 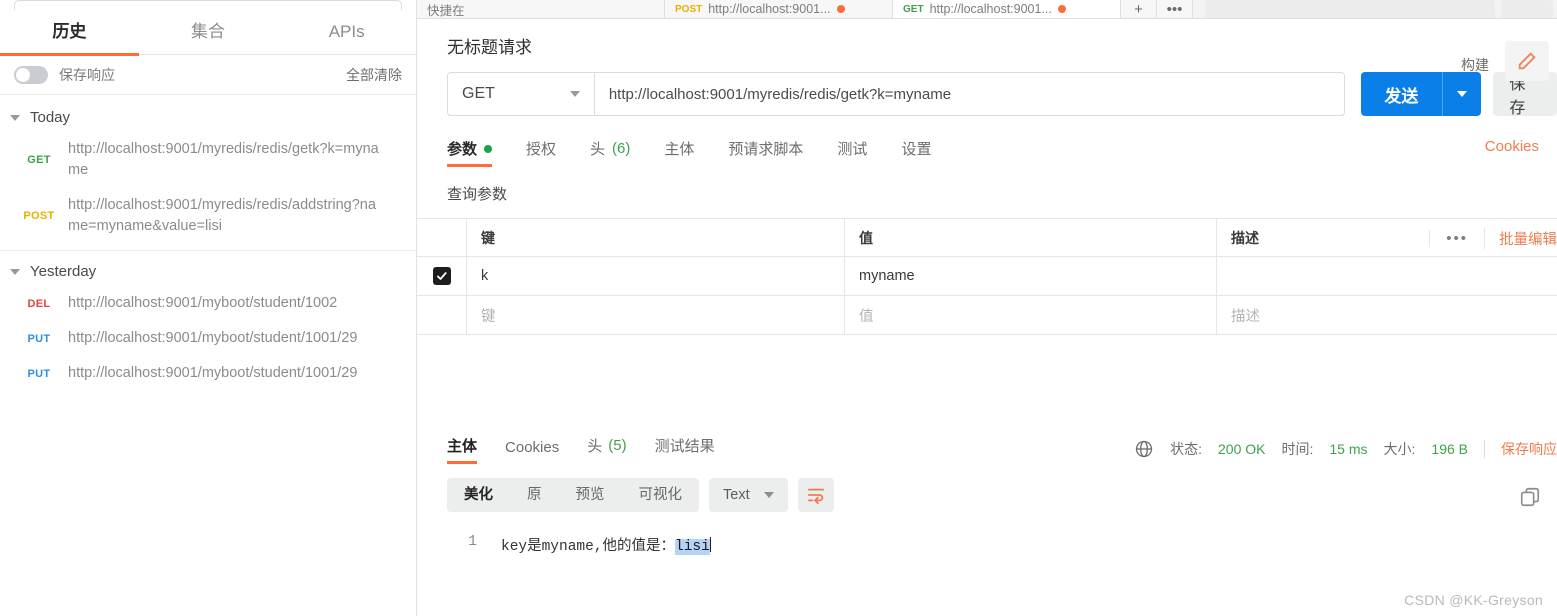 I want to click on tab-tests: 测试, so click(x=852, y=152).